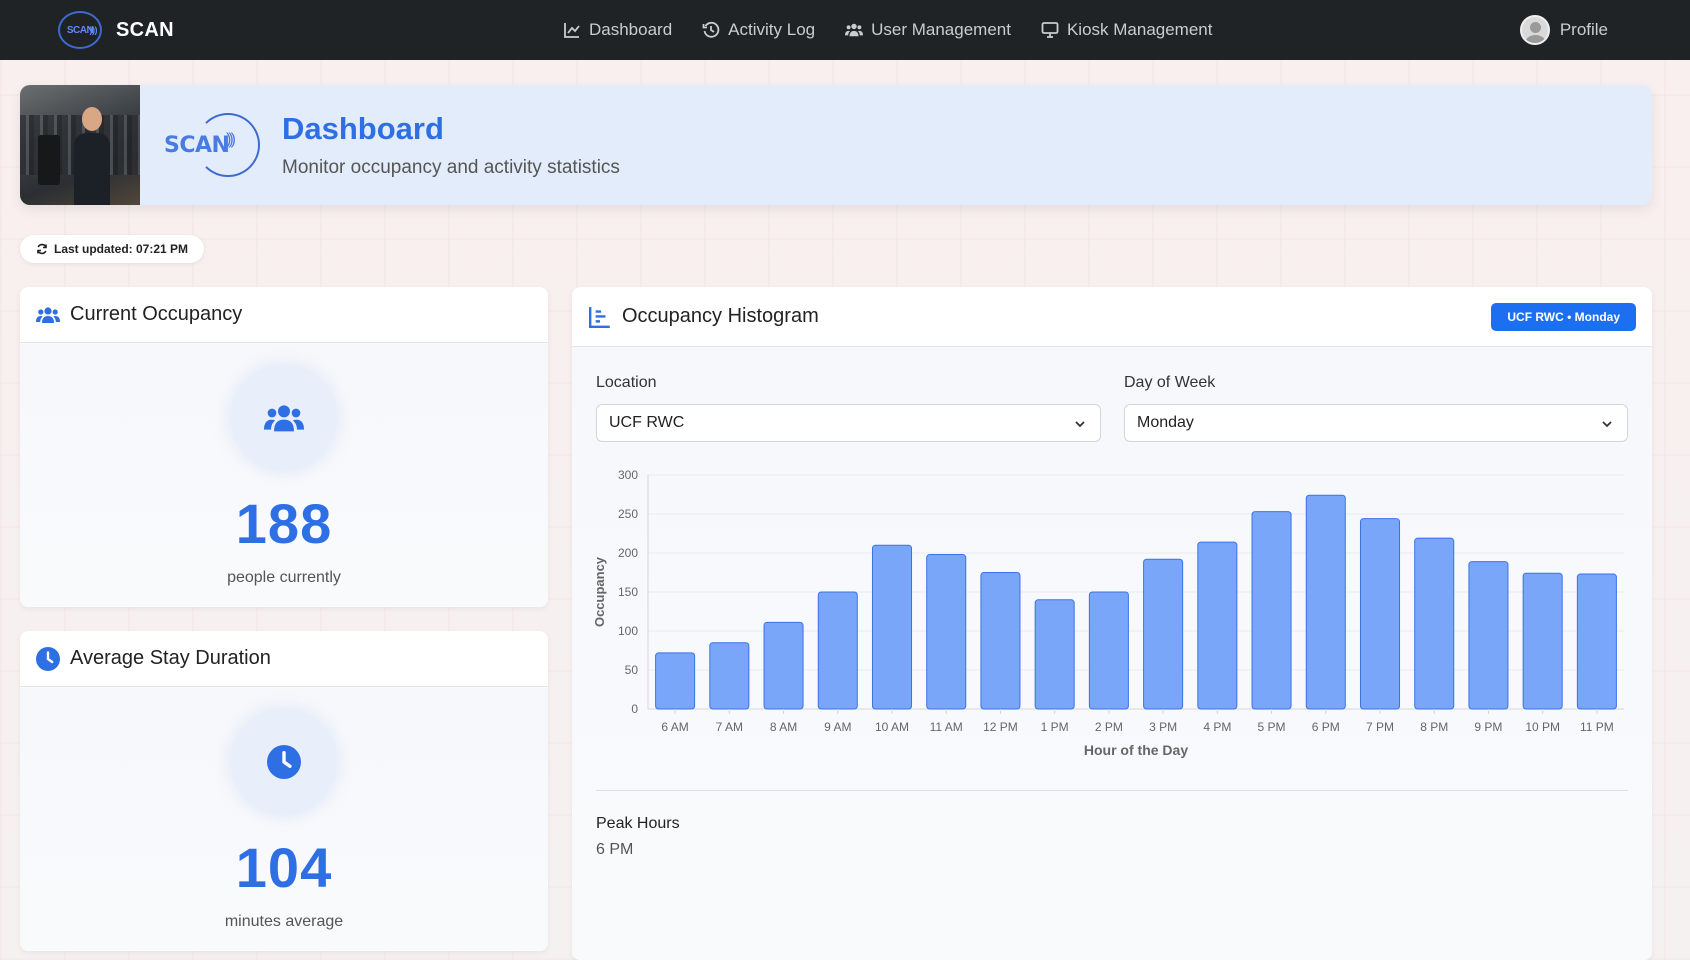 This screenshot has width=1690, height=960. What do you see at coordinates (1534, 30) in the screenshot?
I see `avatar` at bounding box center [1534, 30].